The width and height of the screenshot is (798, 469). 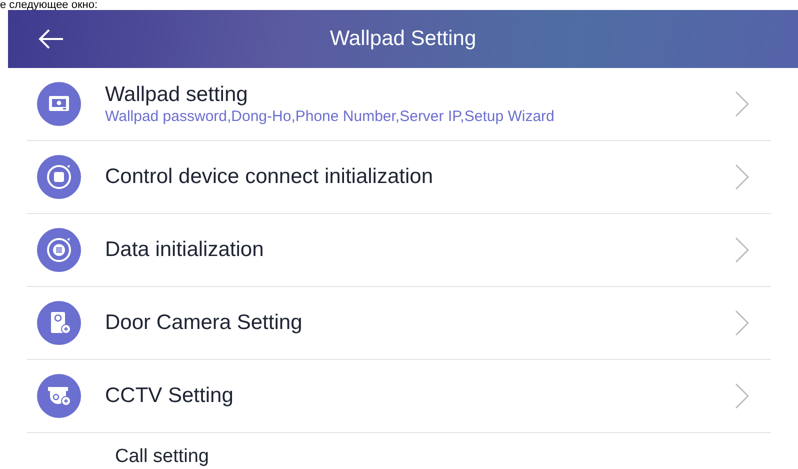 What do you see at coordinates (330, 117) in the screenshot?
I see `row-subtitle: Wallpad password,Dong-Ho,Phone Number,Server IP,Setup Wizard` at bounding box center [330, 117].